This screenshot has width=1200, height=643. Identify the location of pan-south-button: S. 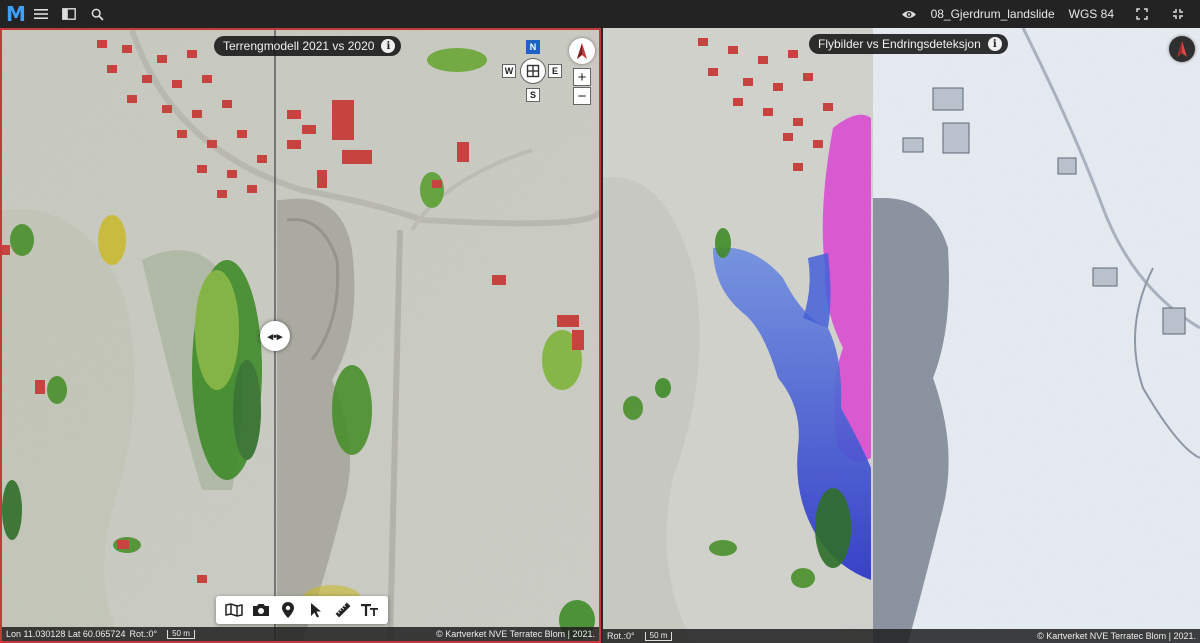
(533, 95).